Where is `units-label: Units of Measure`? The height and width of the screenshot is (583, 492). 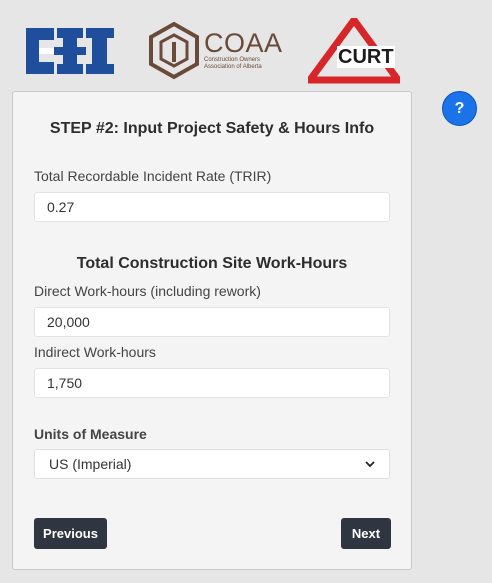
units-label: Units of Measure is located at coordinates (90, 434).